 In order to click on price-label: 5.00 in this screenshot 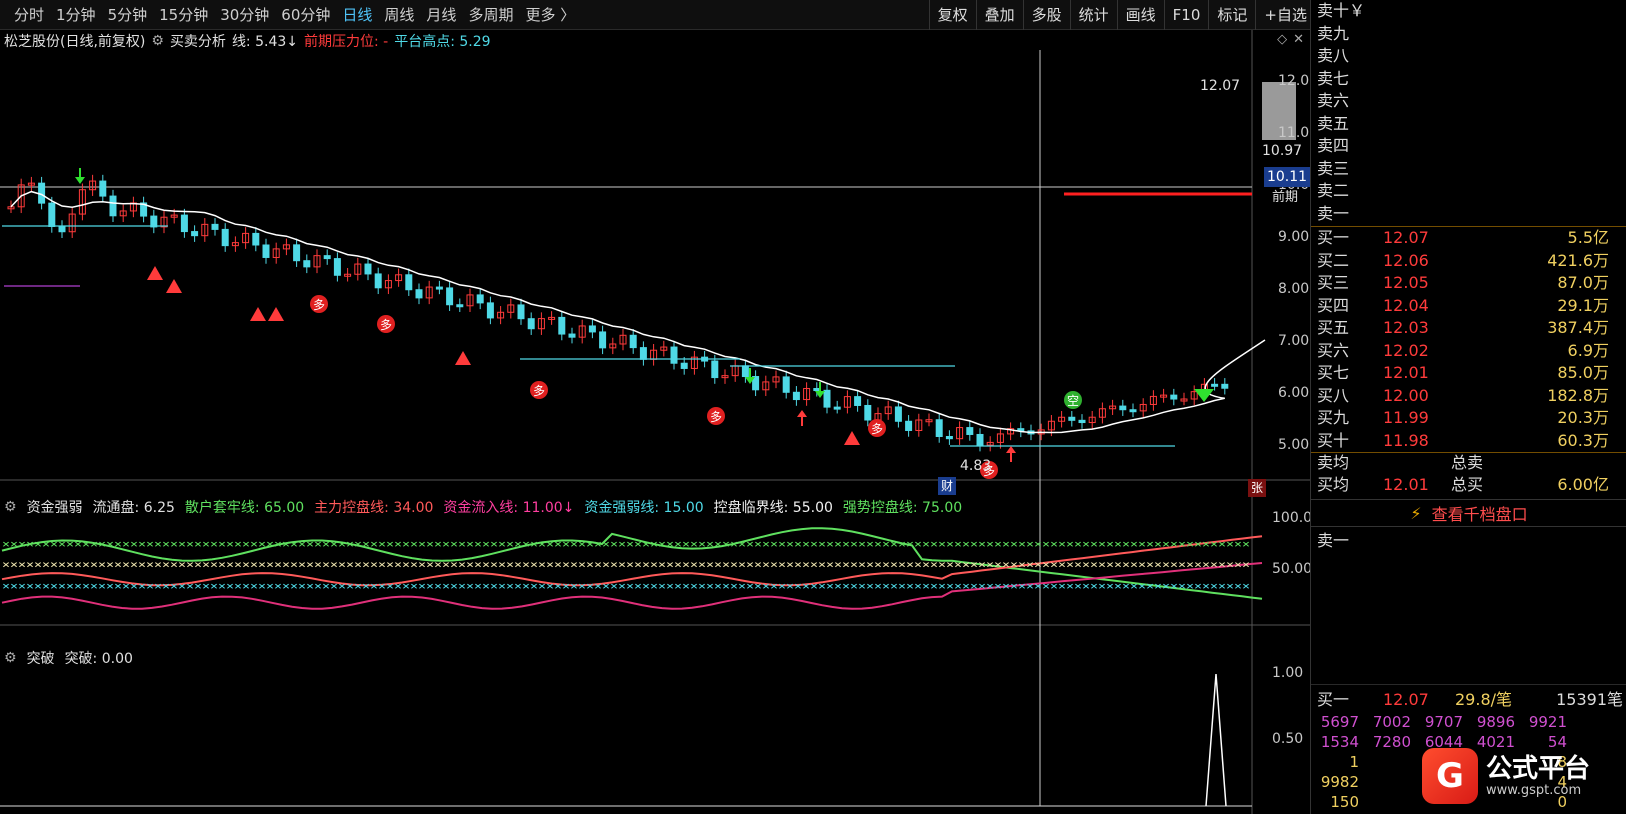, I will do `click(1294, 445)`.